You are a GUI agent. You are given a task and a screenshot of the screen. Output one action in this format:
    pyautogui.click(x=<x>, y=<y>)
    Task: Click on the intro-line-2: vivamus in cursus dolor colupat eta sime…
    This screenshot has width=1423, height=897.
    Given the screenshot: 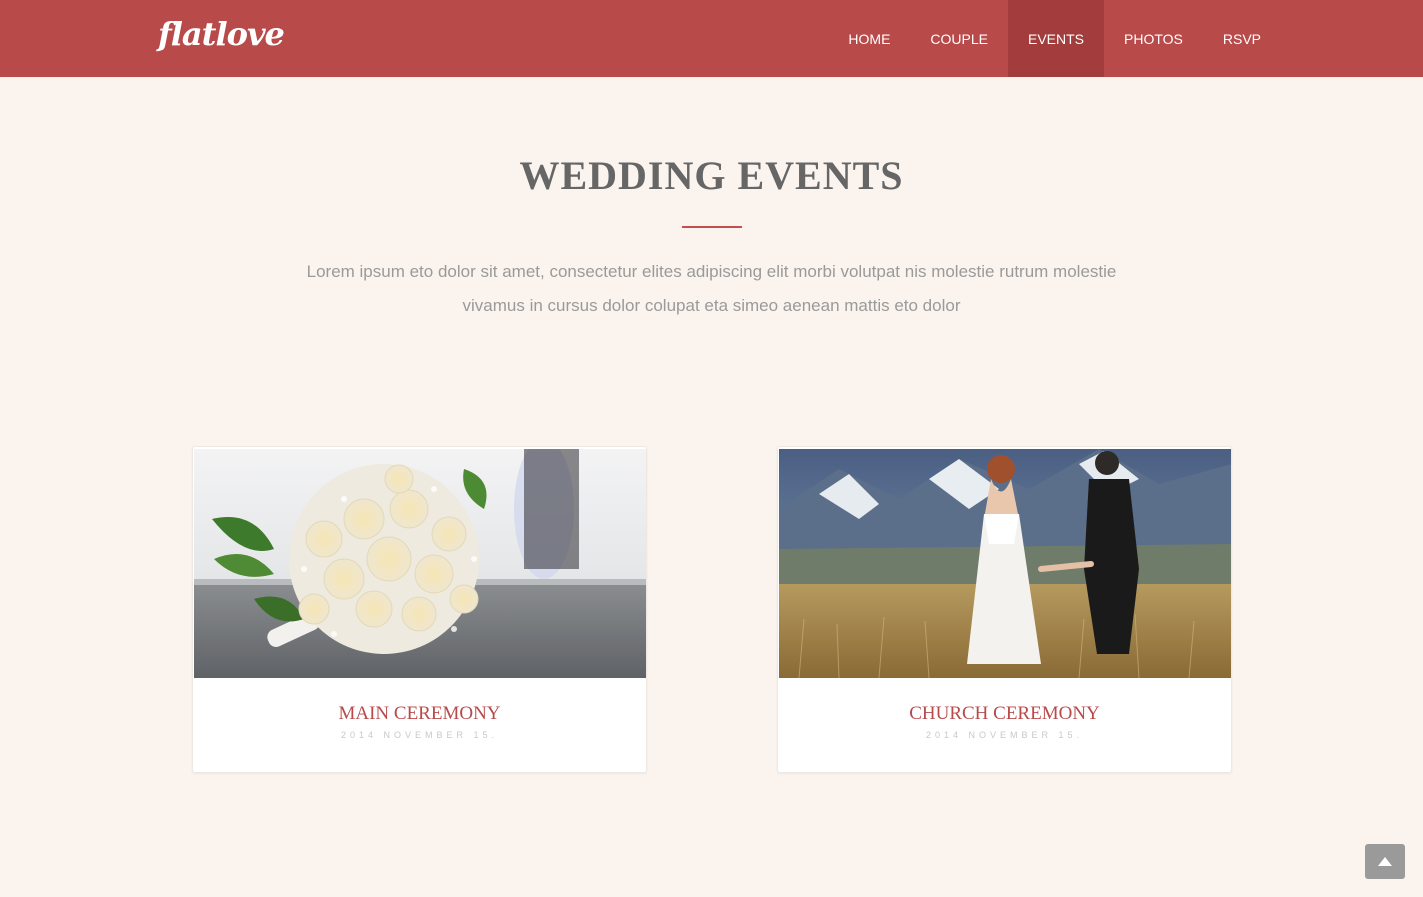 What is the action you would take?
    pyautogui.click(x=711, y=305)
    